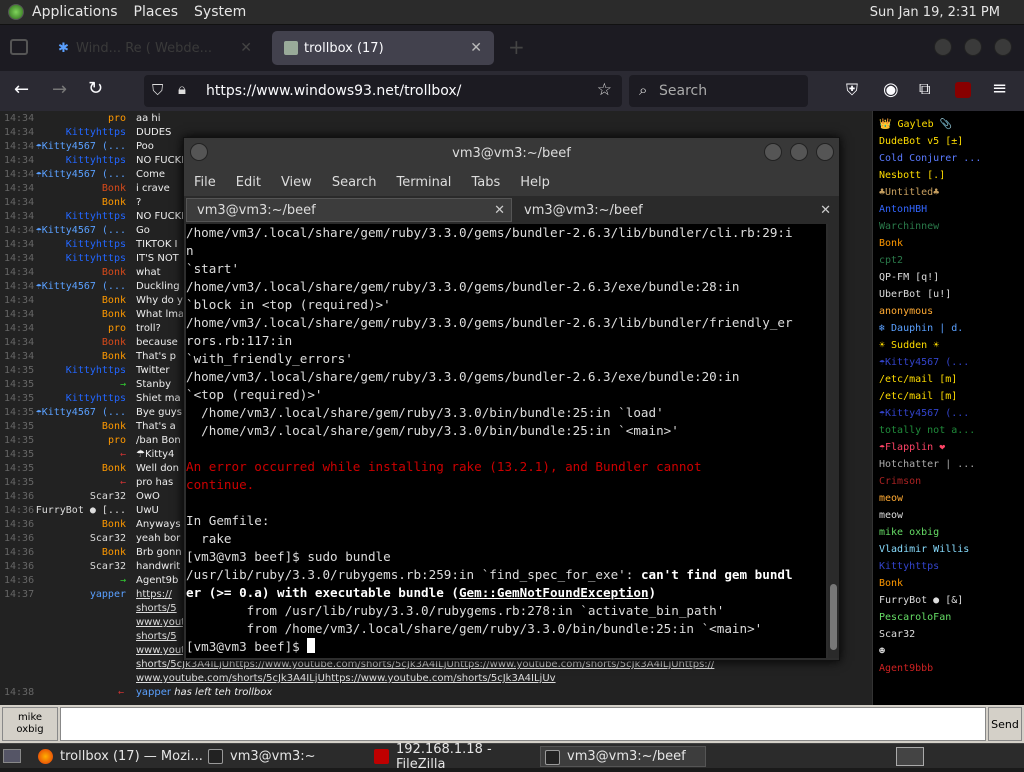 This screenshot has height=772, width=1024. Describe the element at coordinates (354, 182) in the screenshot. I see `menu-search: Search` at that location.